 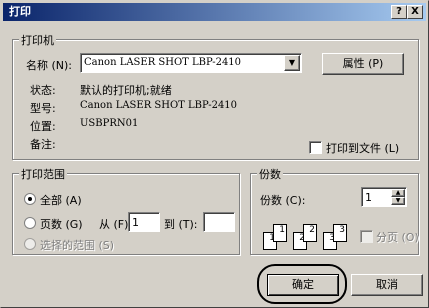 What do you see at coordinates (37, 40) in the screenshot?
I see `printer-group-label: 打印机` at bounding box center [37, 40].